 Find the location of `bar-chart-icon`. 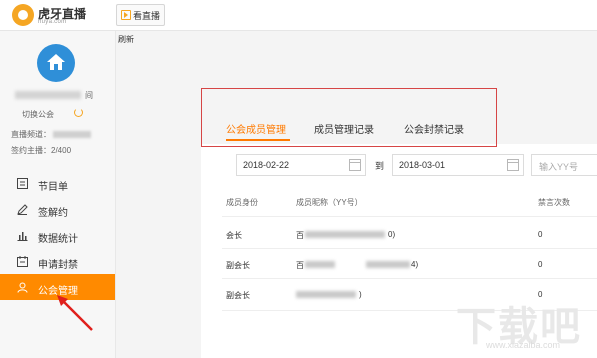

bar-chart-icon is located at coordinates (22, 236).